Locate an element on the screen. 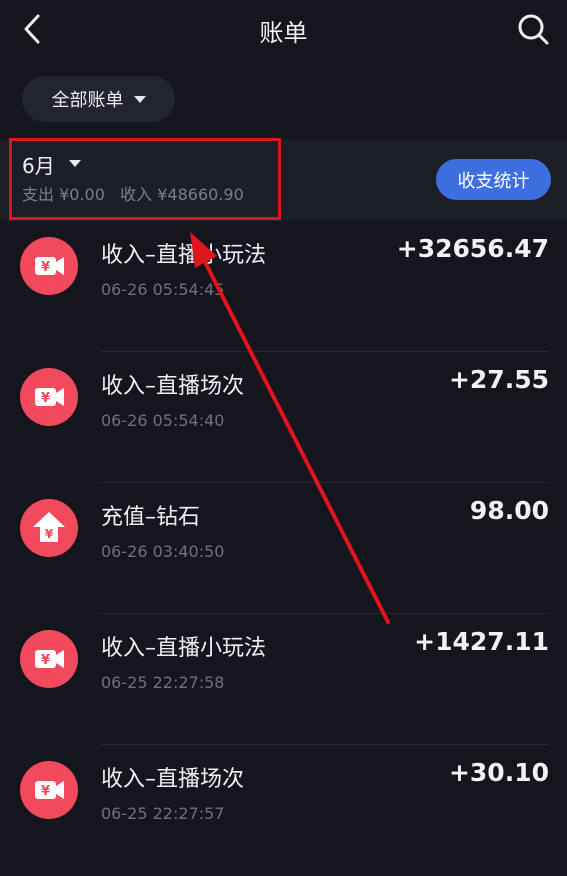  transaction-time: 06-25 22:27:58 is located at coordinates (163, 682).